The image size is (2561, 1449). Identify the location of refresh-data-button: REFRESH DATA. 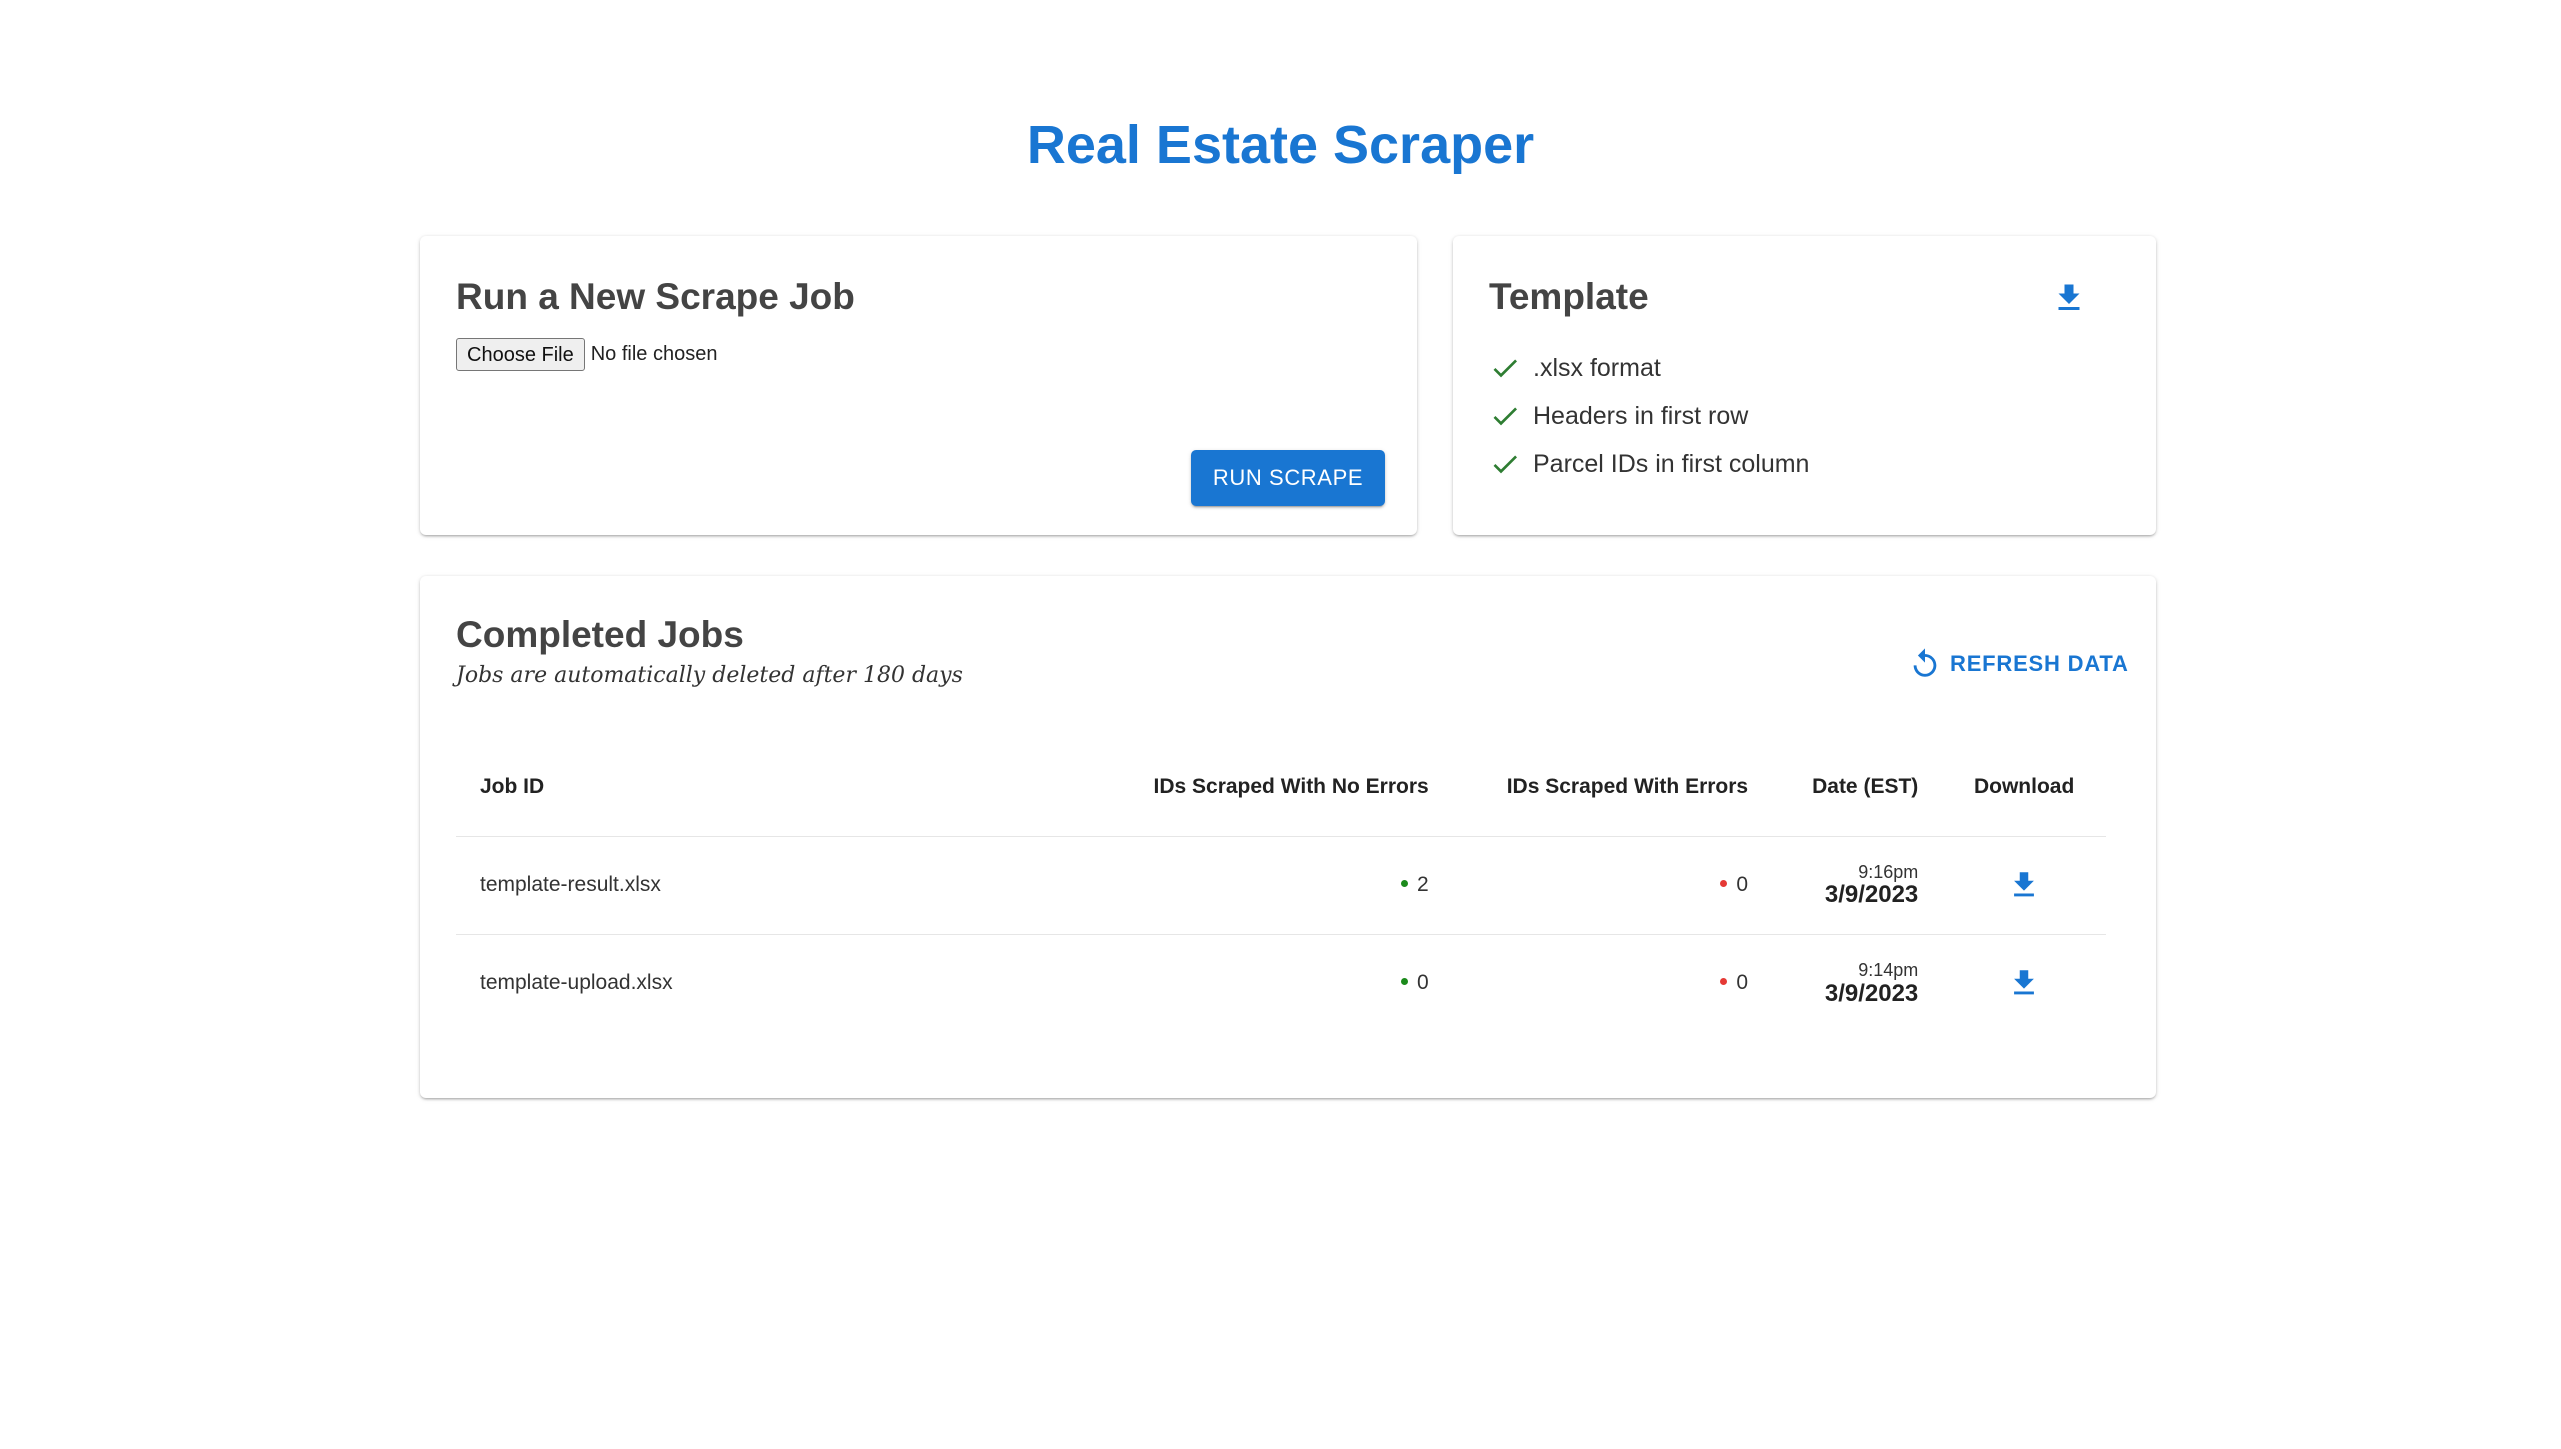
(2018, 664).